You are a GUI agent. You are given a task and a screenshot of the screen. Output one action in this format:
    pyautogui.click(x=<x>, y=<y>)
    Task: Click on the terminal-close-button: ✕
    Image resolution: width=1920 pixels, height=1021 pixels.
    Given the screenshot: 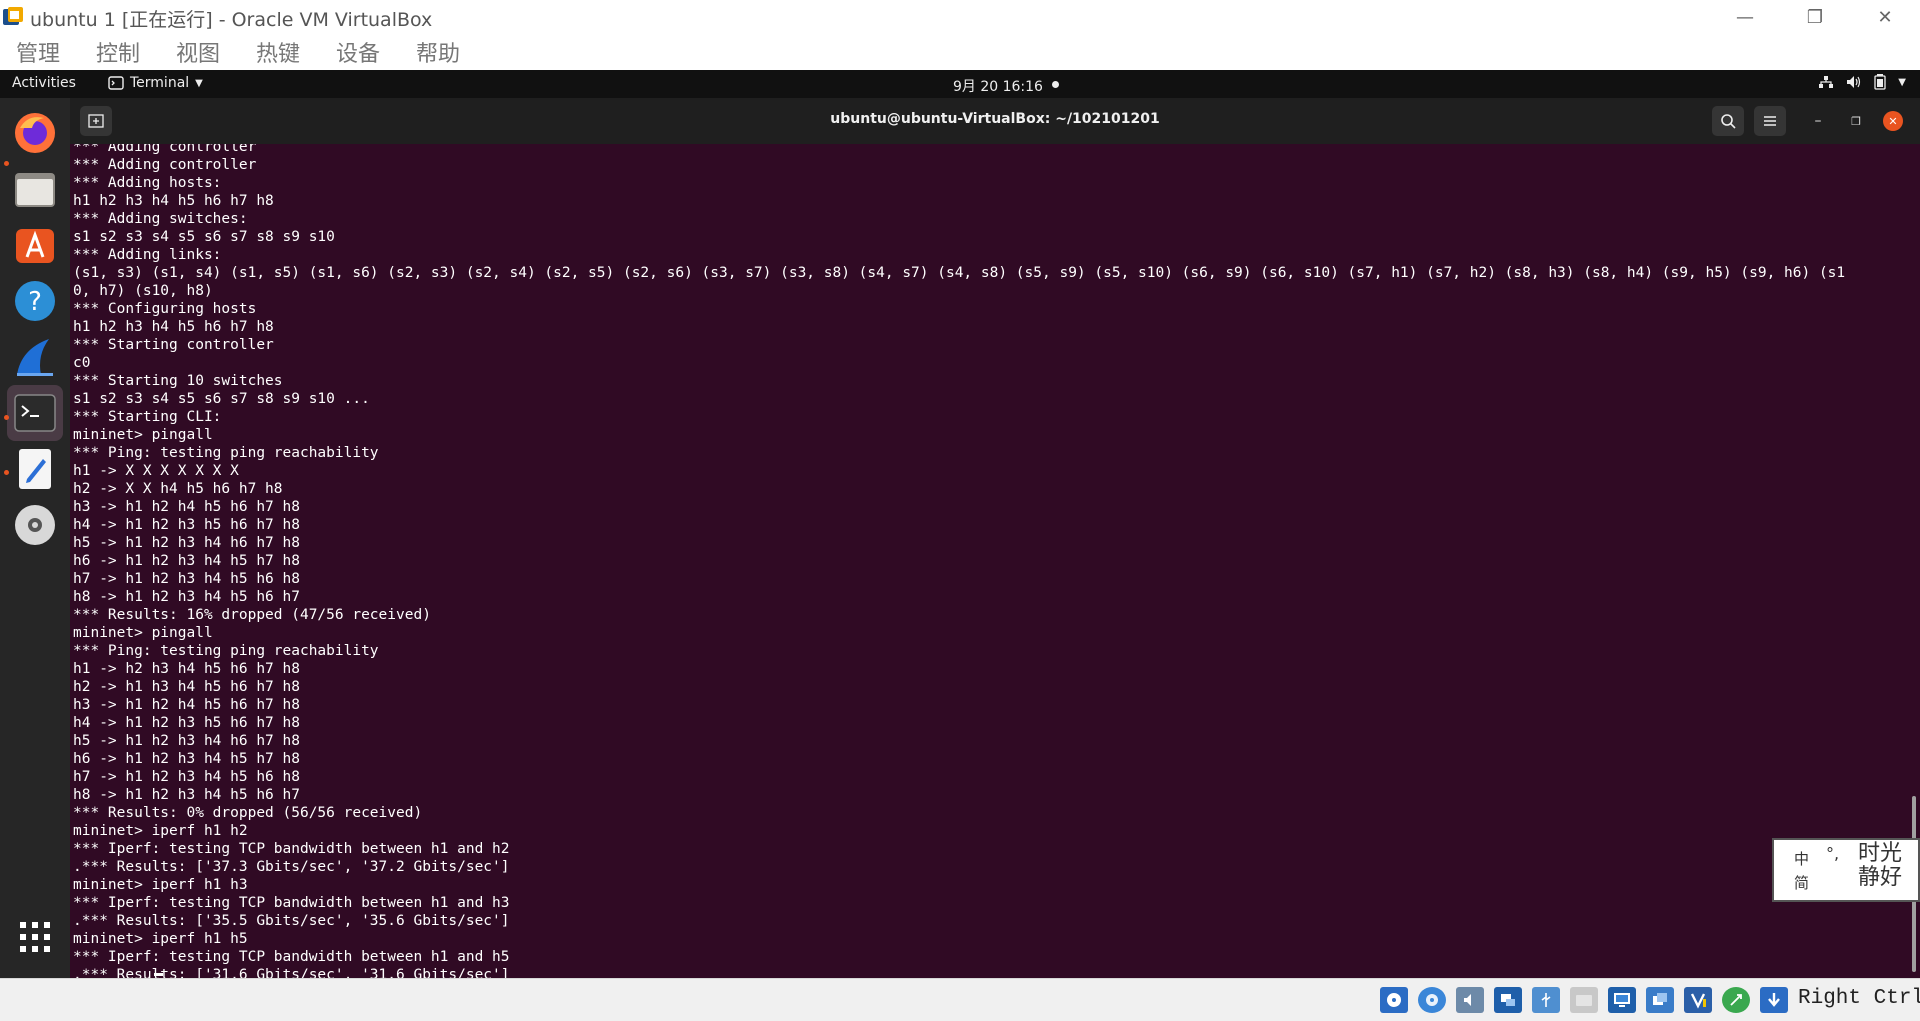 What is the action you would take?
    pyautogui.click(x=1893, y=121)
    